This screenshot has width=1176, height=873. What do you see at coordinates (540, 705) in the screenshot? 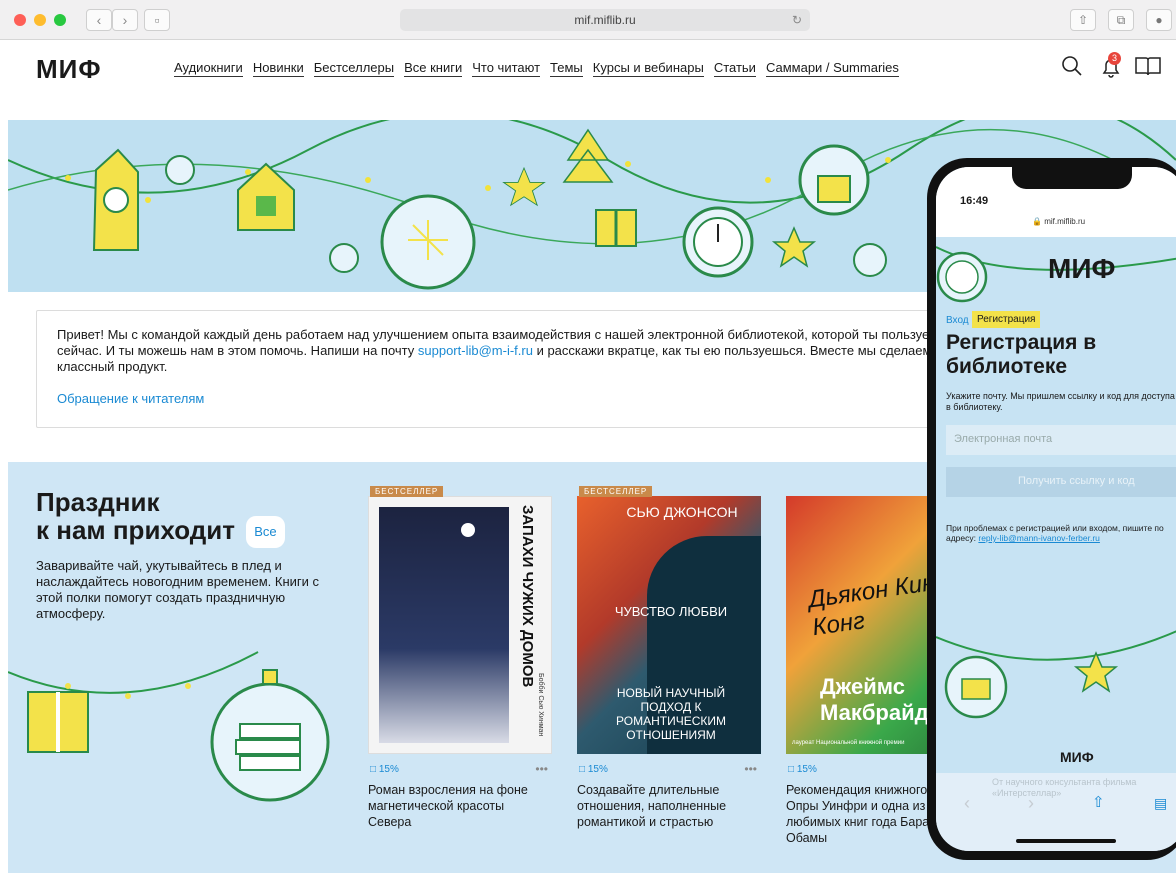
I see `cover-author: Бобби Сью Хинман` at bounding box center [540, 705].